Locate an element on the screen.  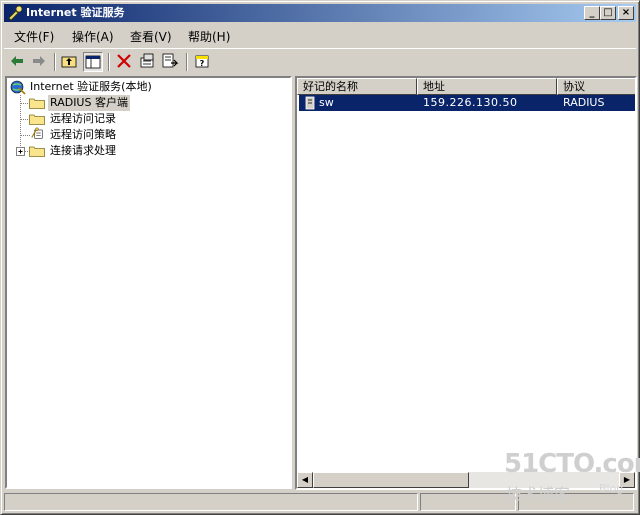
menu-view: 查看(V) is located at coordinates (151, 36).